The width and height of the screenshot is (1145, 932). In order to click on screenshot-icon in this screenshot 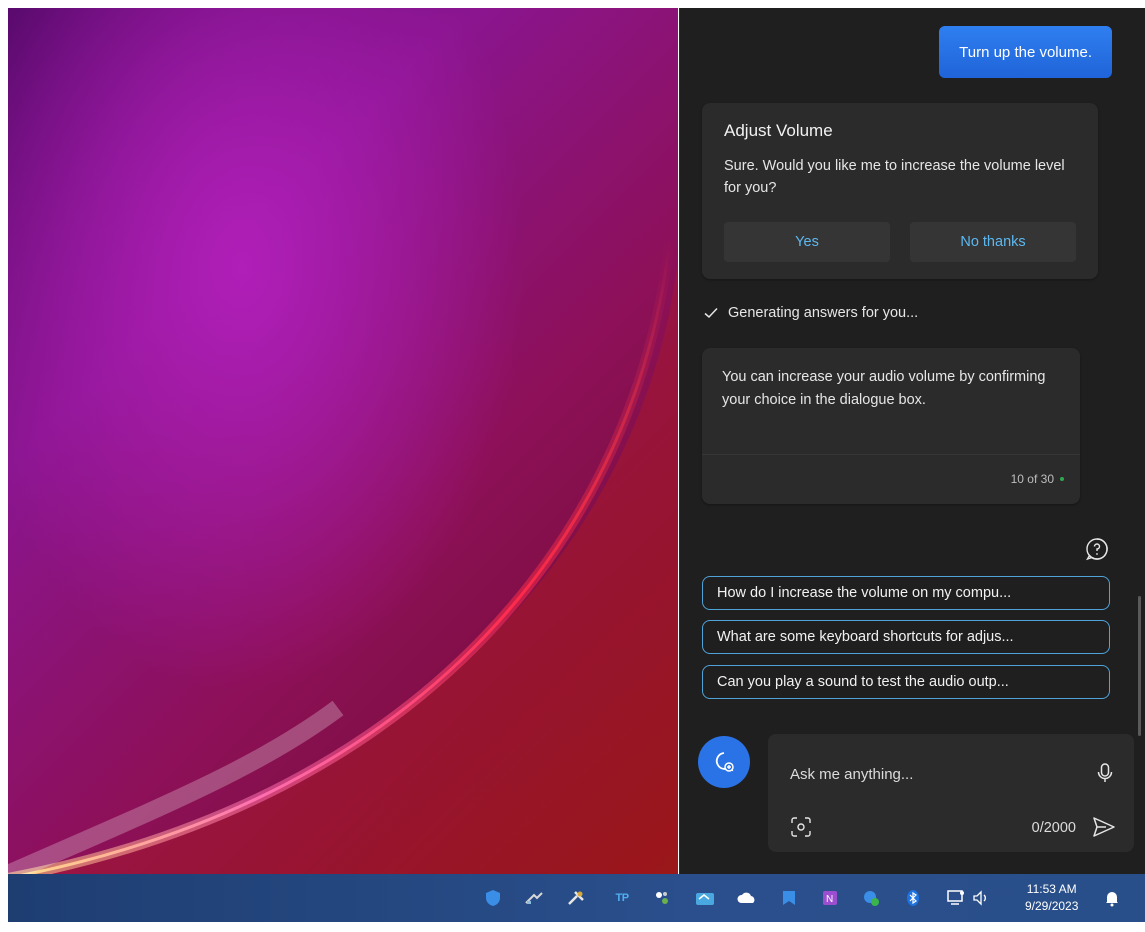, I will do `click(801, 827)`.